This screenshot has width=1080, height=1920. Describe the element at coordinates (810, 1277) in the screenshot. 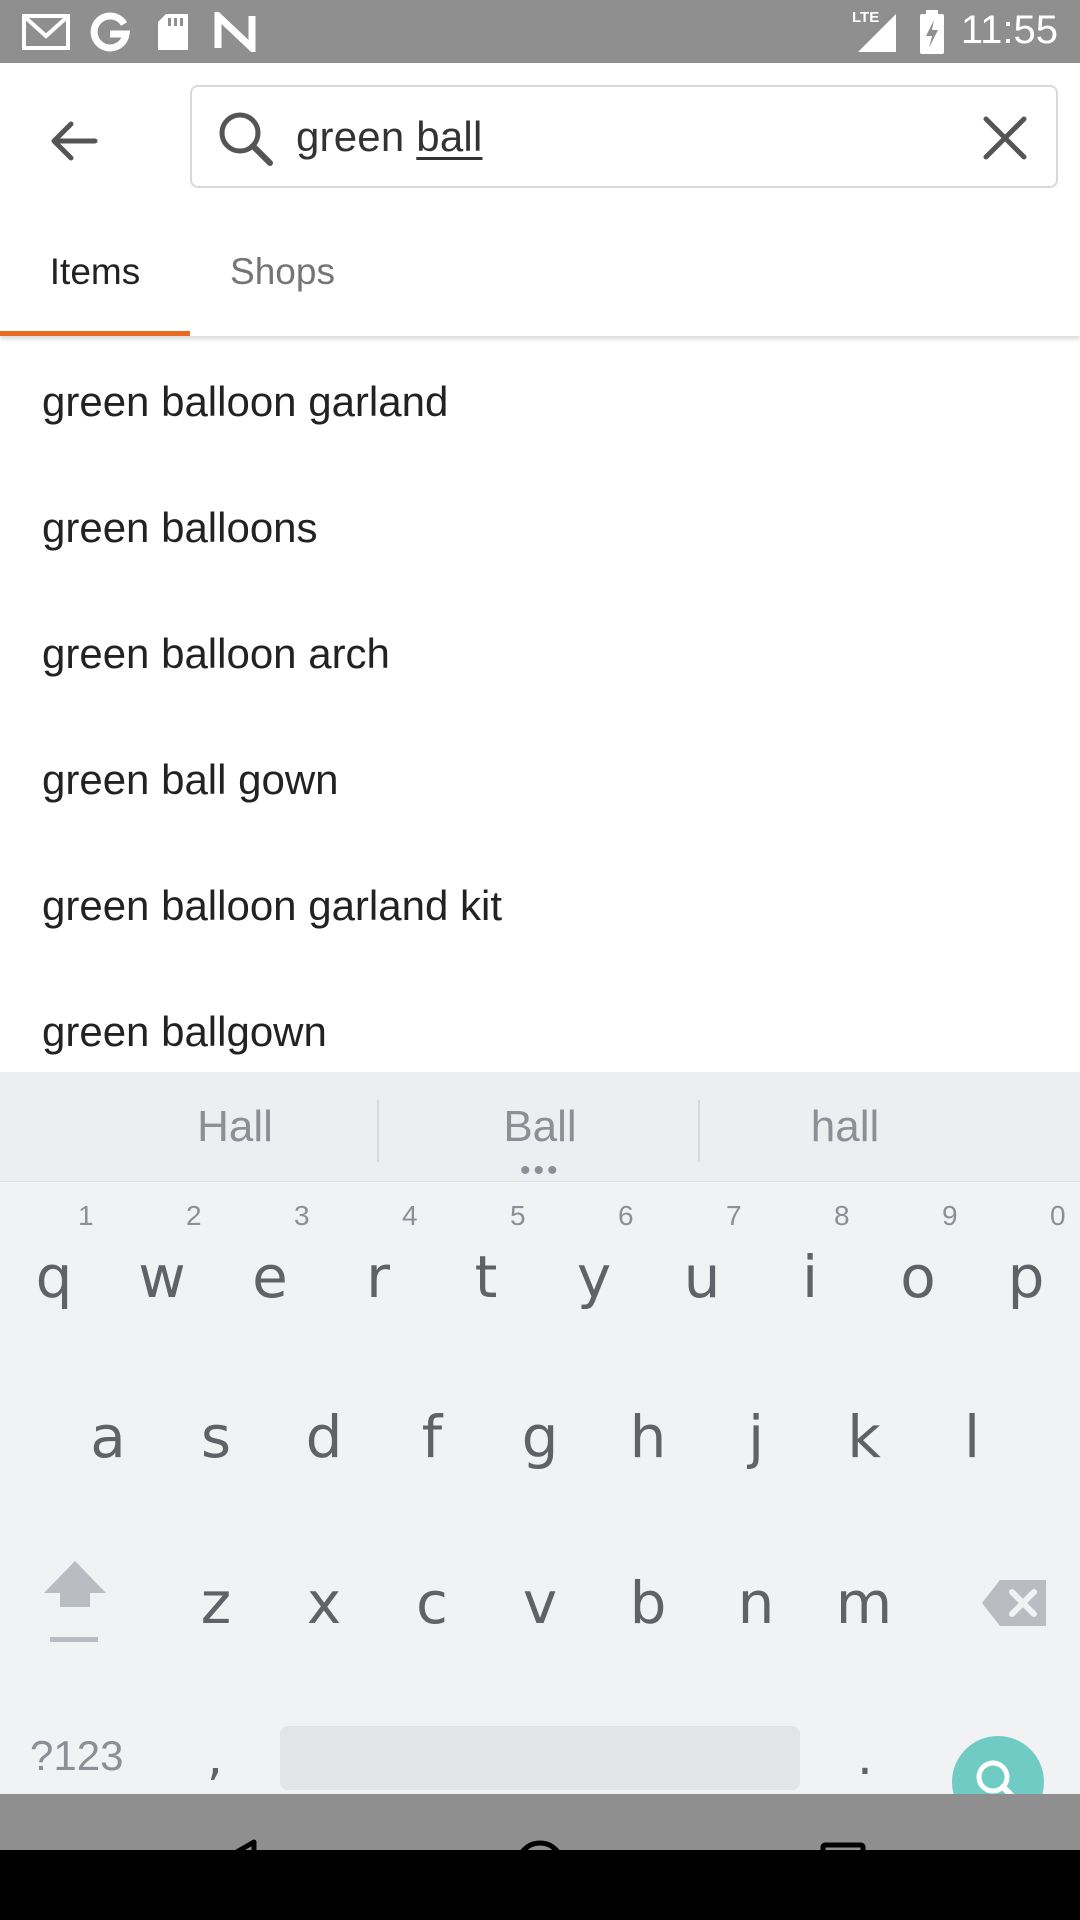

I see `key-i: i` at that location.